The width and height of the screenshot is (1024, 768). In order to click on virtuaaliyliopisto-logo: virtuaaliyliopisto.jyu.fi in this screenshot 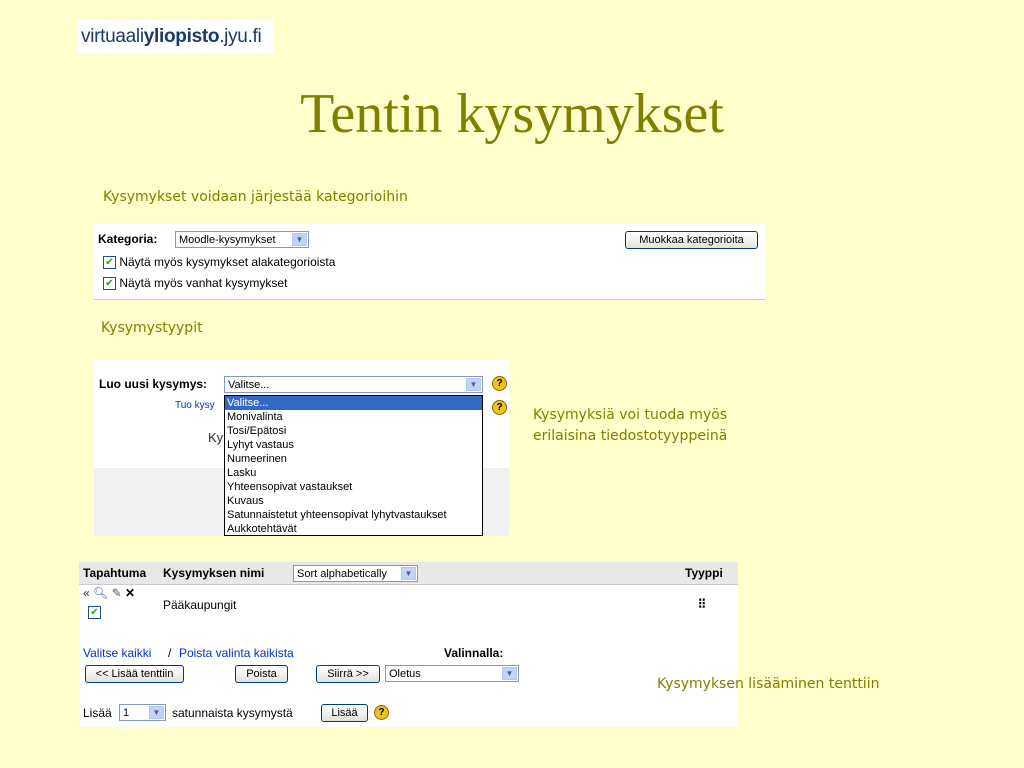, I will do `click(175, 36)`.